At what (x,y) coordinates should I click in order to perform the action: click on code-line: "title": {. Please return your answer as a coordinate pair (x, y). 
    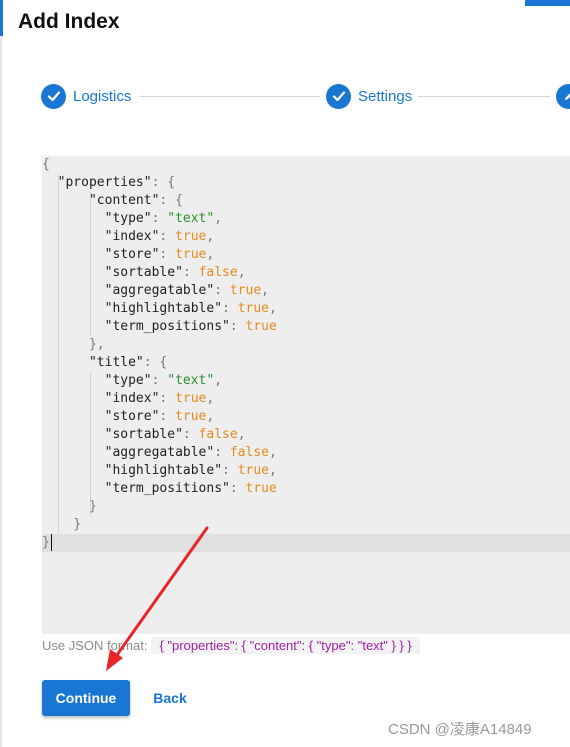
    Looking at the image, I should click on (306, 363).